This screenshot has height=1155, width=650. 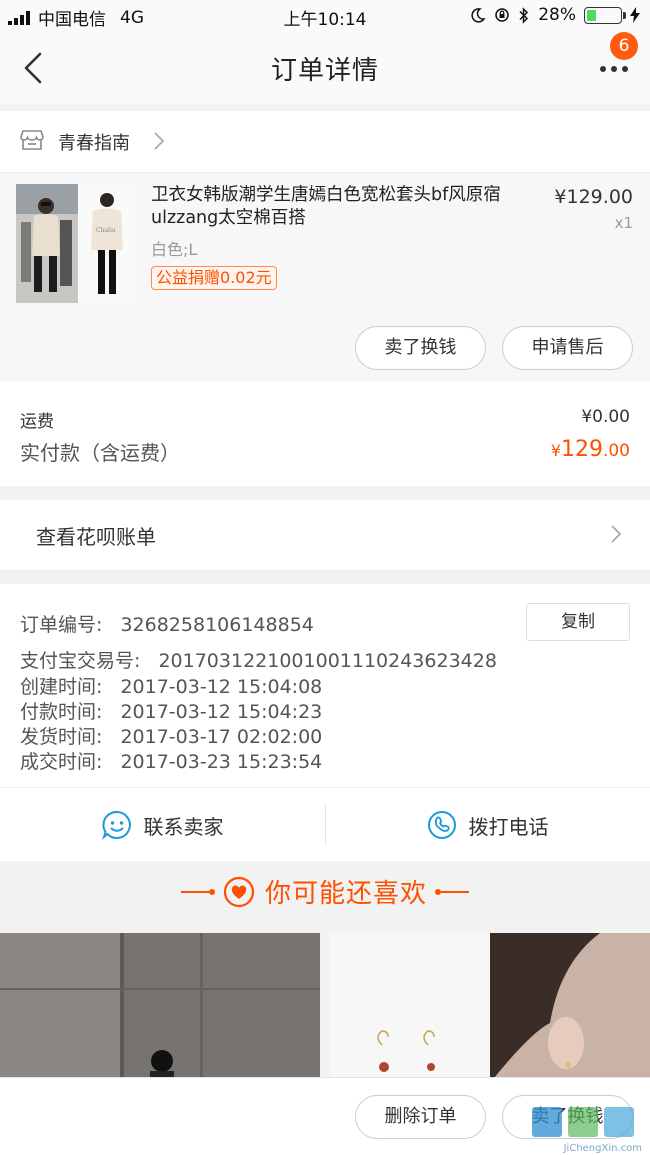 I want to click on order-number-value: 3268258106148854, so click(x=217, y=625).